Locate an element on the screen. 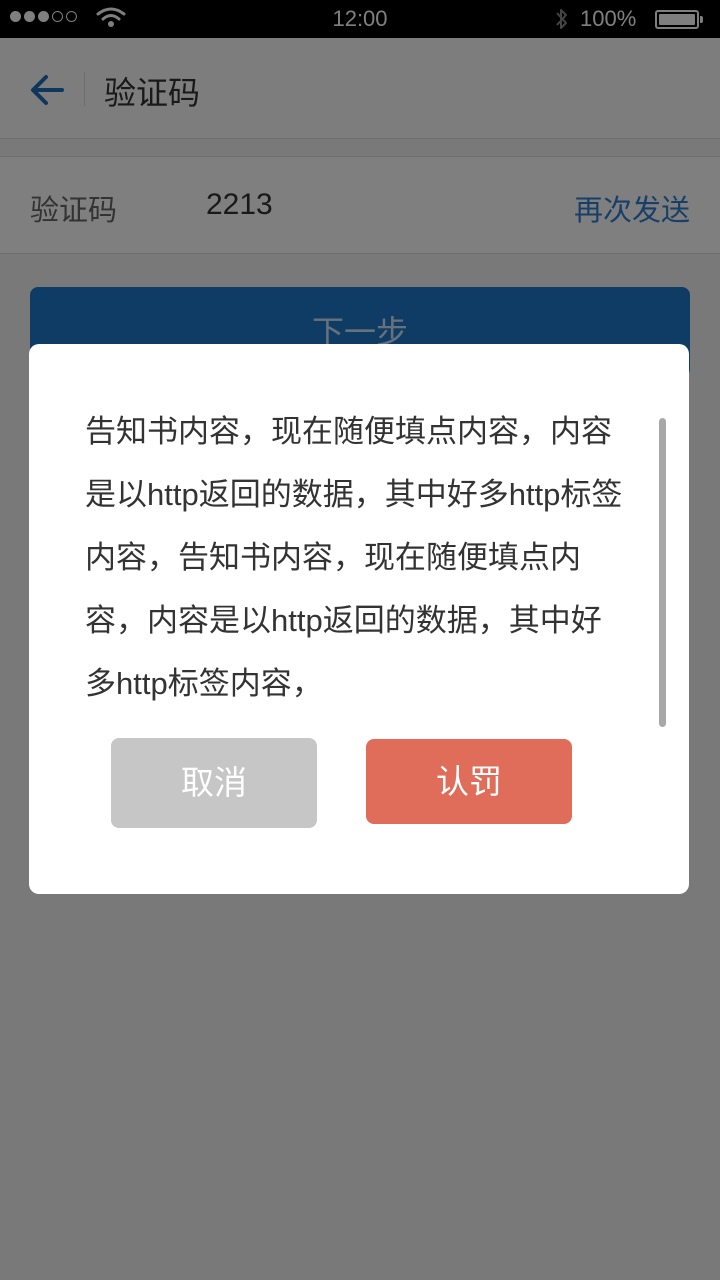 The height and width of the screenshot is (1280, 720). confirm-penalty-button: 认罚 is located at coordinates (469, 781).